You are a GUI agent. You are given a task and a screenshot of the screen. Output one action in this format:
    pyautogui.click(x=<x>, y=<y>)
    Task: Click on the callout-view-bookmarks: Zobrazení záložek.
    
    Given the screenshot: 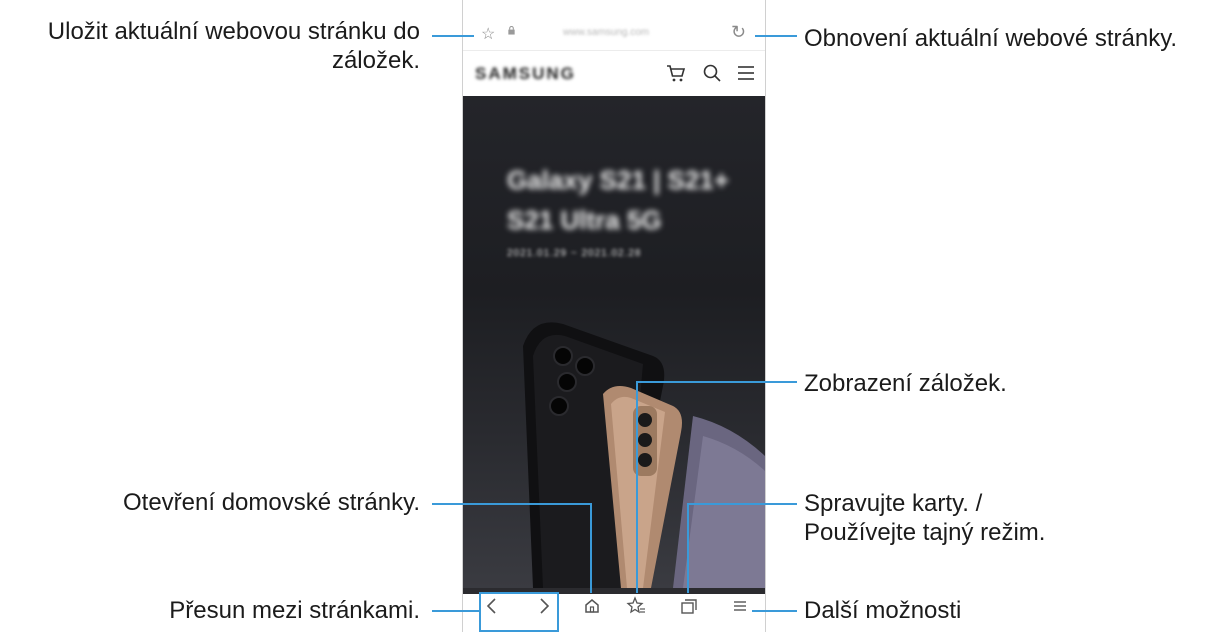 What is the action you would take?
    pyautogui.click(x=905, y=383)
    